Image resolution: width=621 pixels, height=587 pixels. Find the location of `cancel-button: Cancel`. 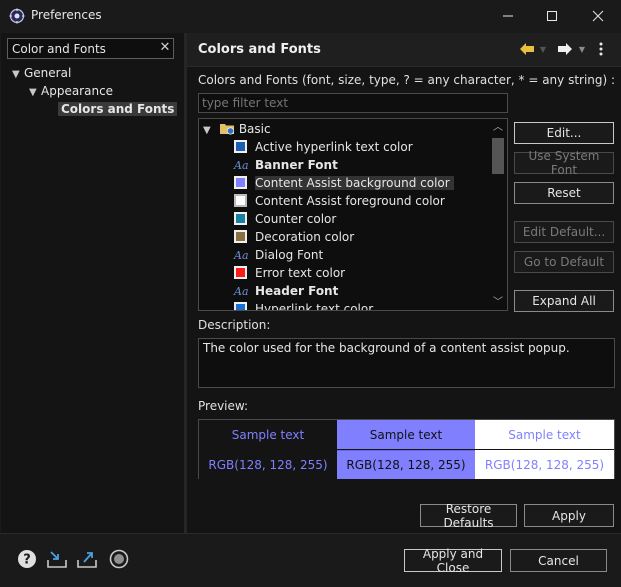

cancel-button: Cancel is located at coordinates (558, 560).